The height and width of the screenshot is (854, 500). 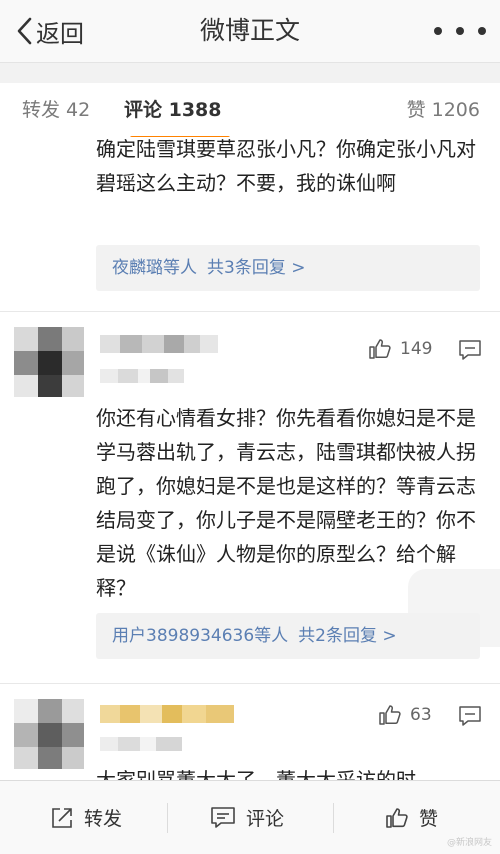 I want to click on reply-users: 夜麟璐等人, so click(x=154, y=268).